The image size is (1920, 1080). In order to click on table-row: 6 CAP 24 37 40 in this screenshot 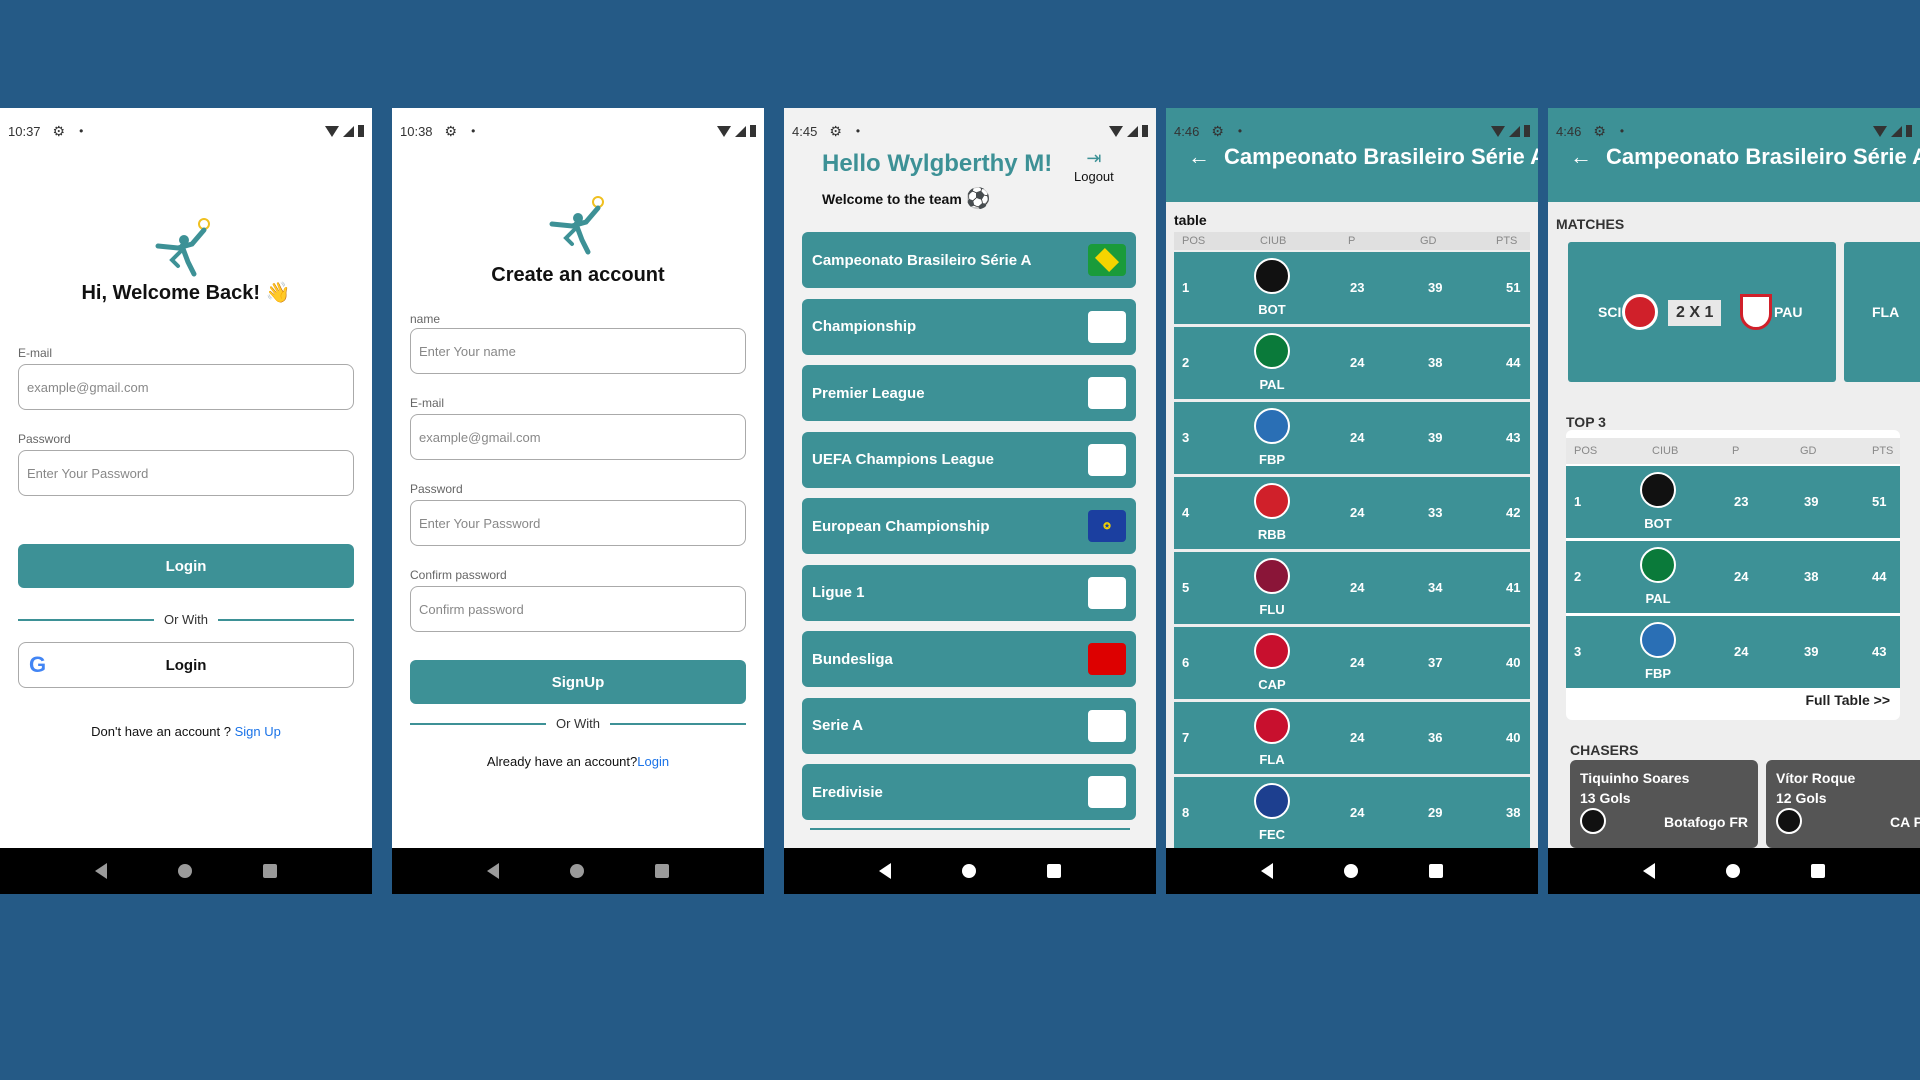, I will do `click(1352, 663)`.